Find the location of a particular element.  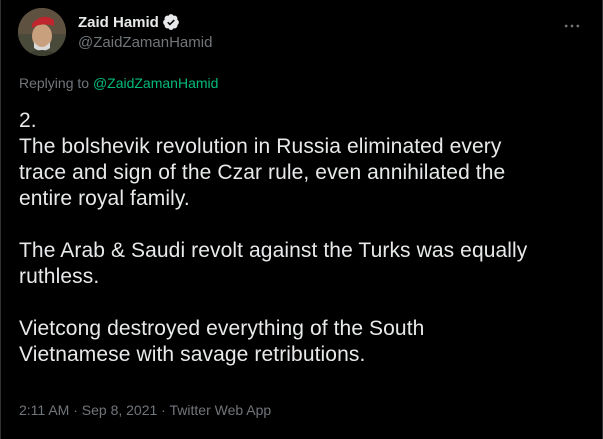

avatar-image is located at coordinates (42, 32).